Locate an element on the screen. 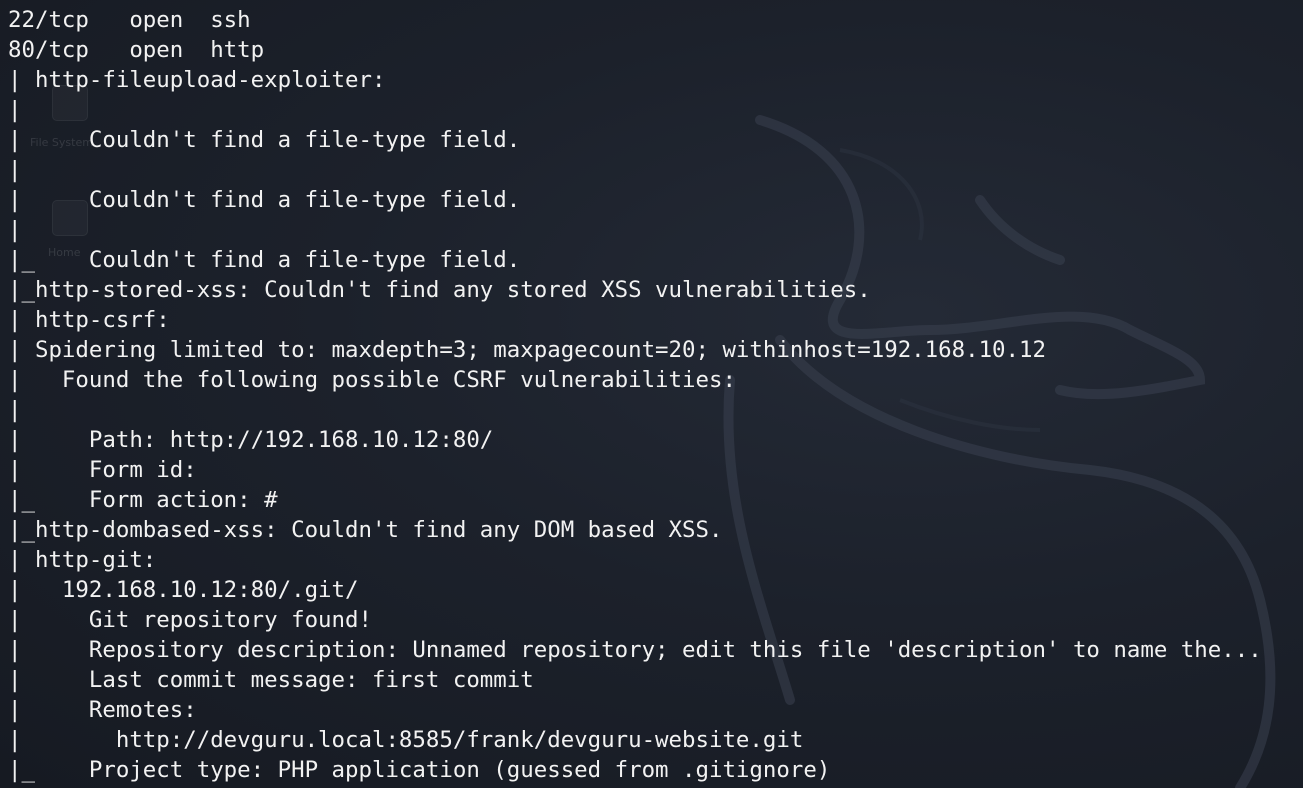  terminal-line: | Form id: is located at coordinates (102, 470).